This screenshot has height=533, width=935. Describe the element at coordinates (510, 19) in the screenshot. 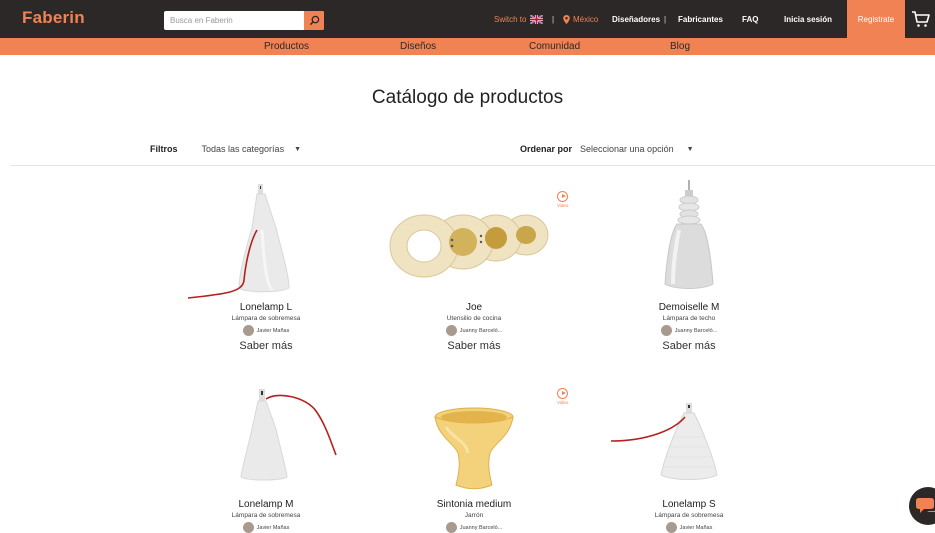

I see `switch-to-label: Switch to` at that location.